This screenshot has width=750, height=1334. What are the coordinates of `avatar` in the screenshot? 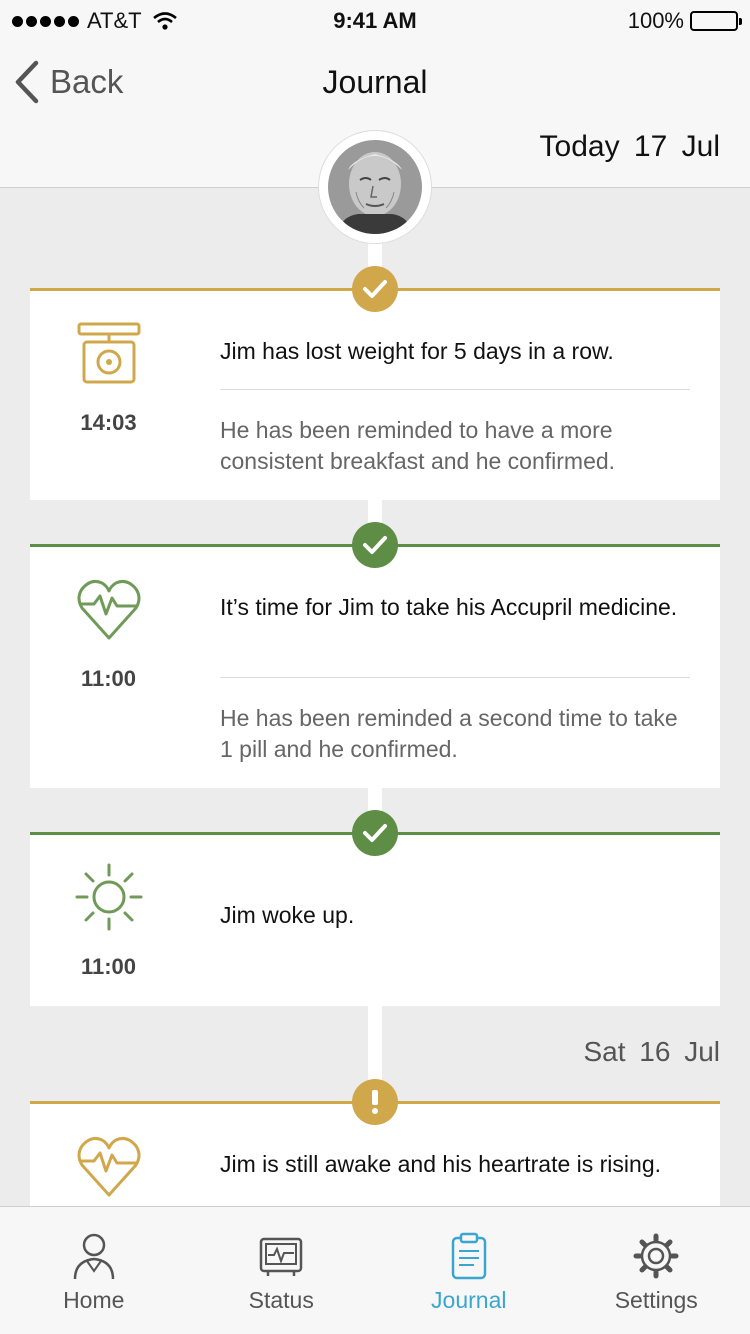 It's located at (375, 187).